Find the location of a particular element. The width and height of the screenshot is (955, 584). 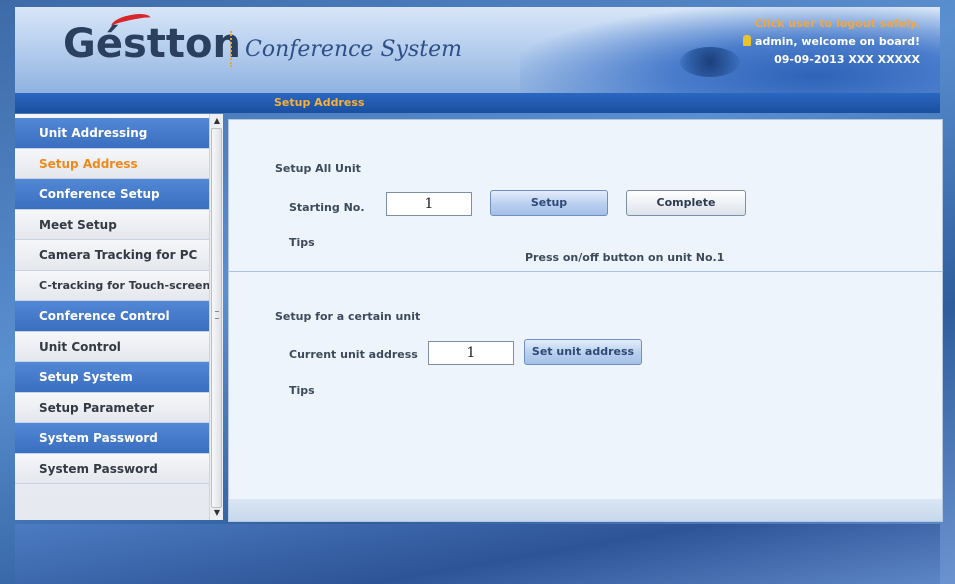

all-unit-heading: Setup All Unit is located at coordinates (318, 168).